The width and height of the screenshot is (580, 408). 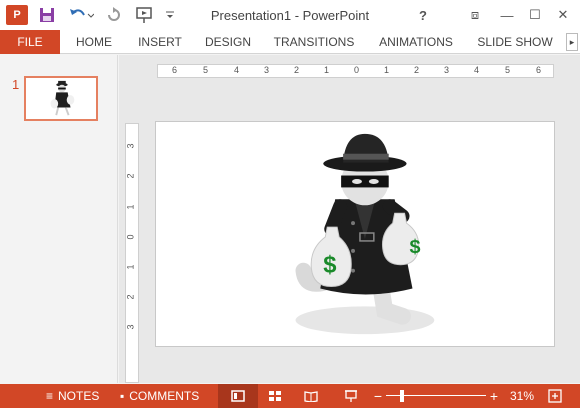 What do you see at coordinates (132, 253) in the screenshot?
I see `vertical-ruler: 3 2 1 0 1 2 3` at bounding box center [132, 253].